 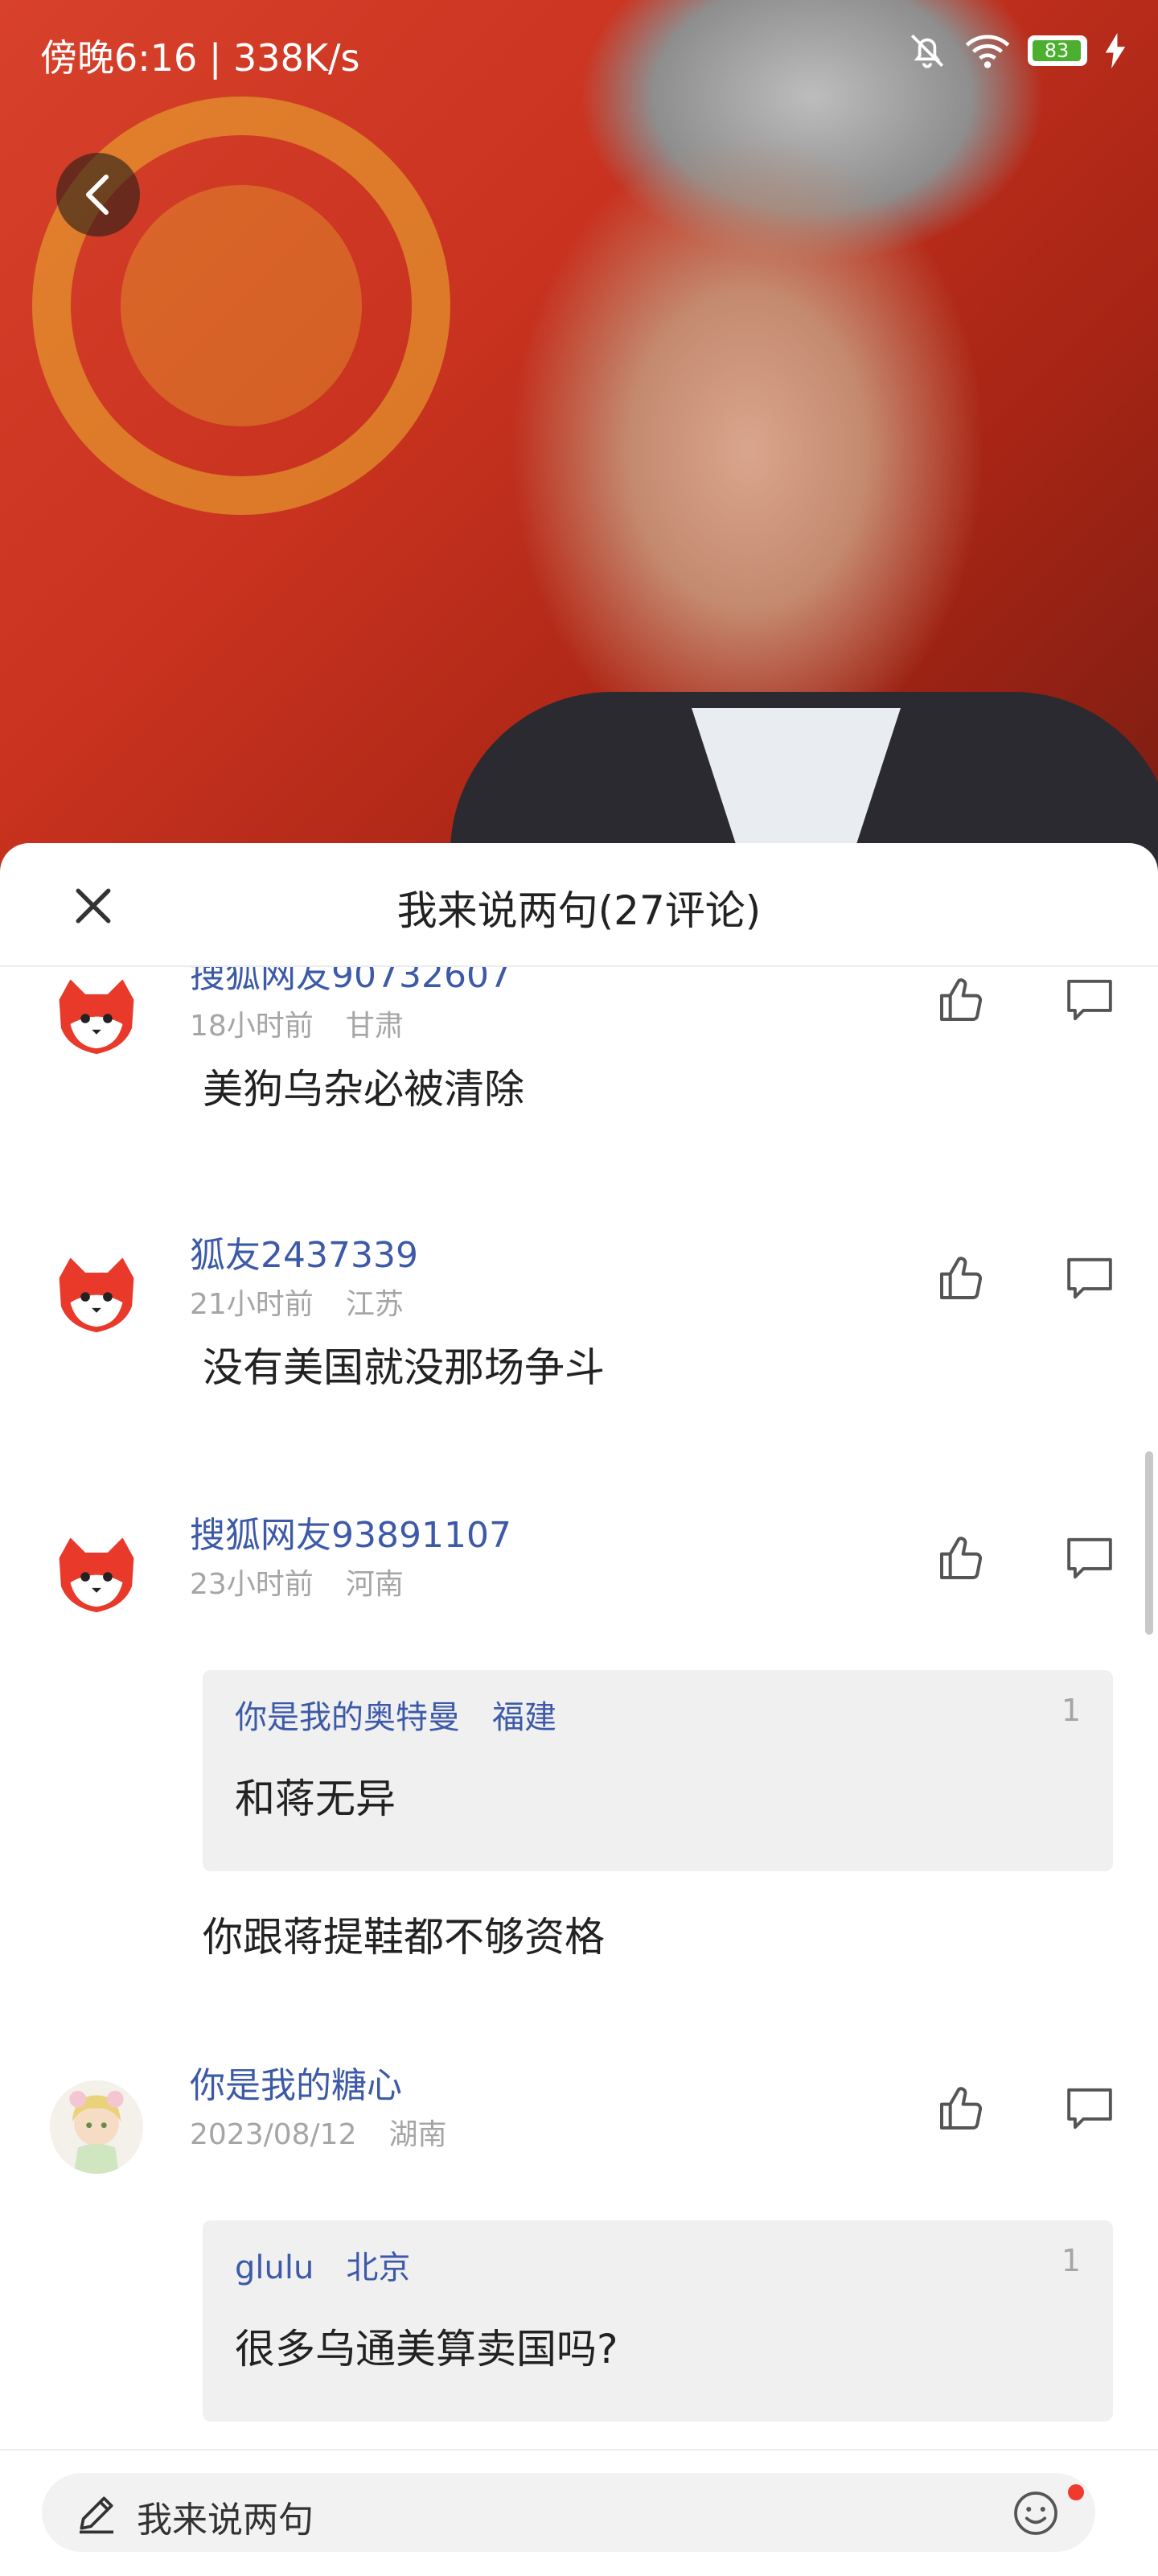 I want to click on sheet-title: 我来说两句(27评论), so click(x=579, y=910).